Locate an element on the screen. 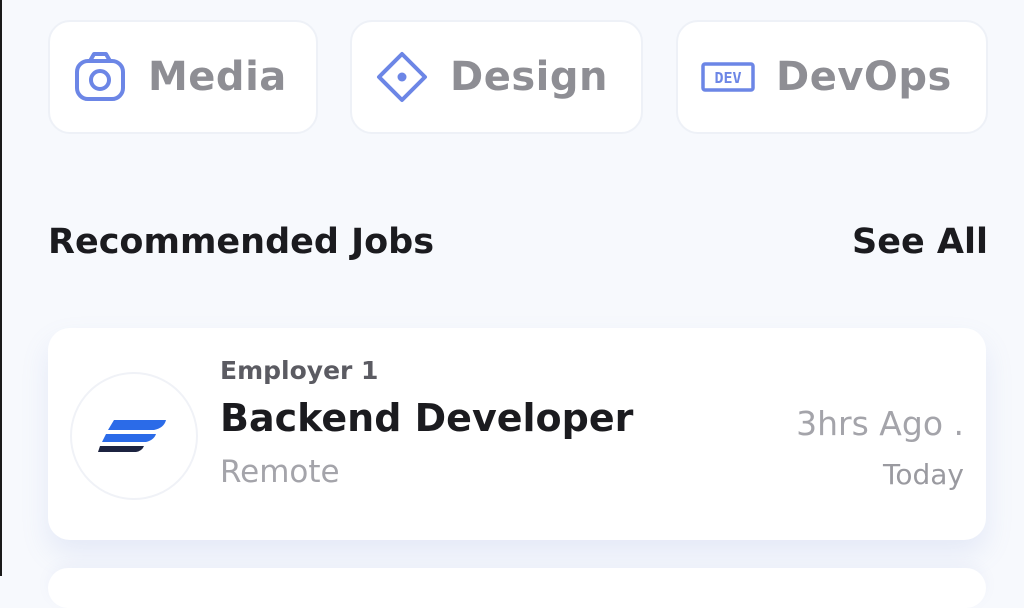 The height and width of the screenshot is (608, 1024). dev-badge-text: DEV is located at coordinates (727, 78).